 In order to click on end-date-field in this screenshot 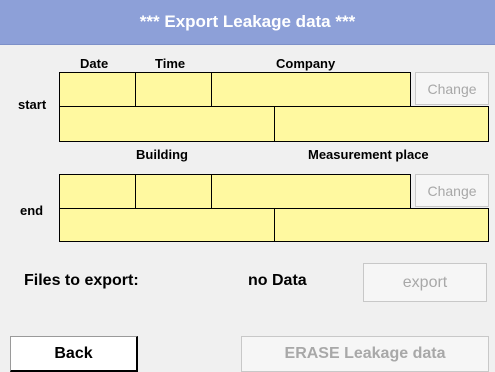, I will do `click(97, 191)`.